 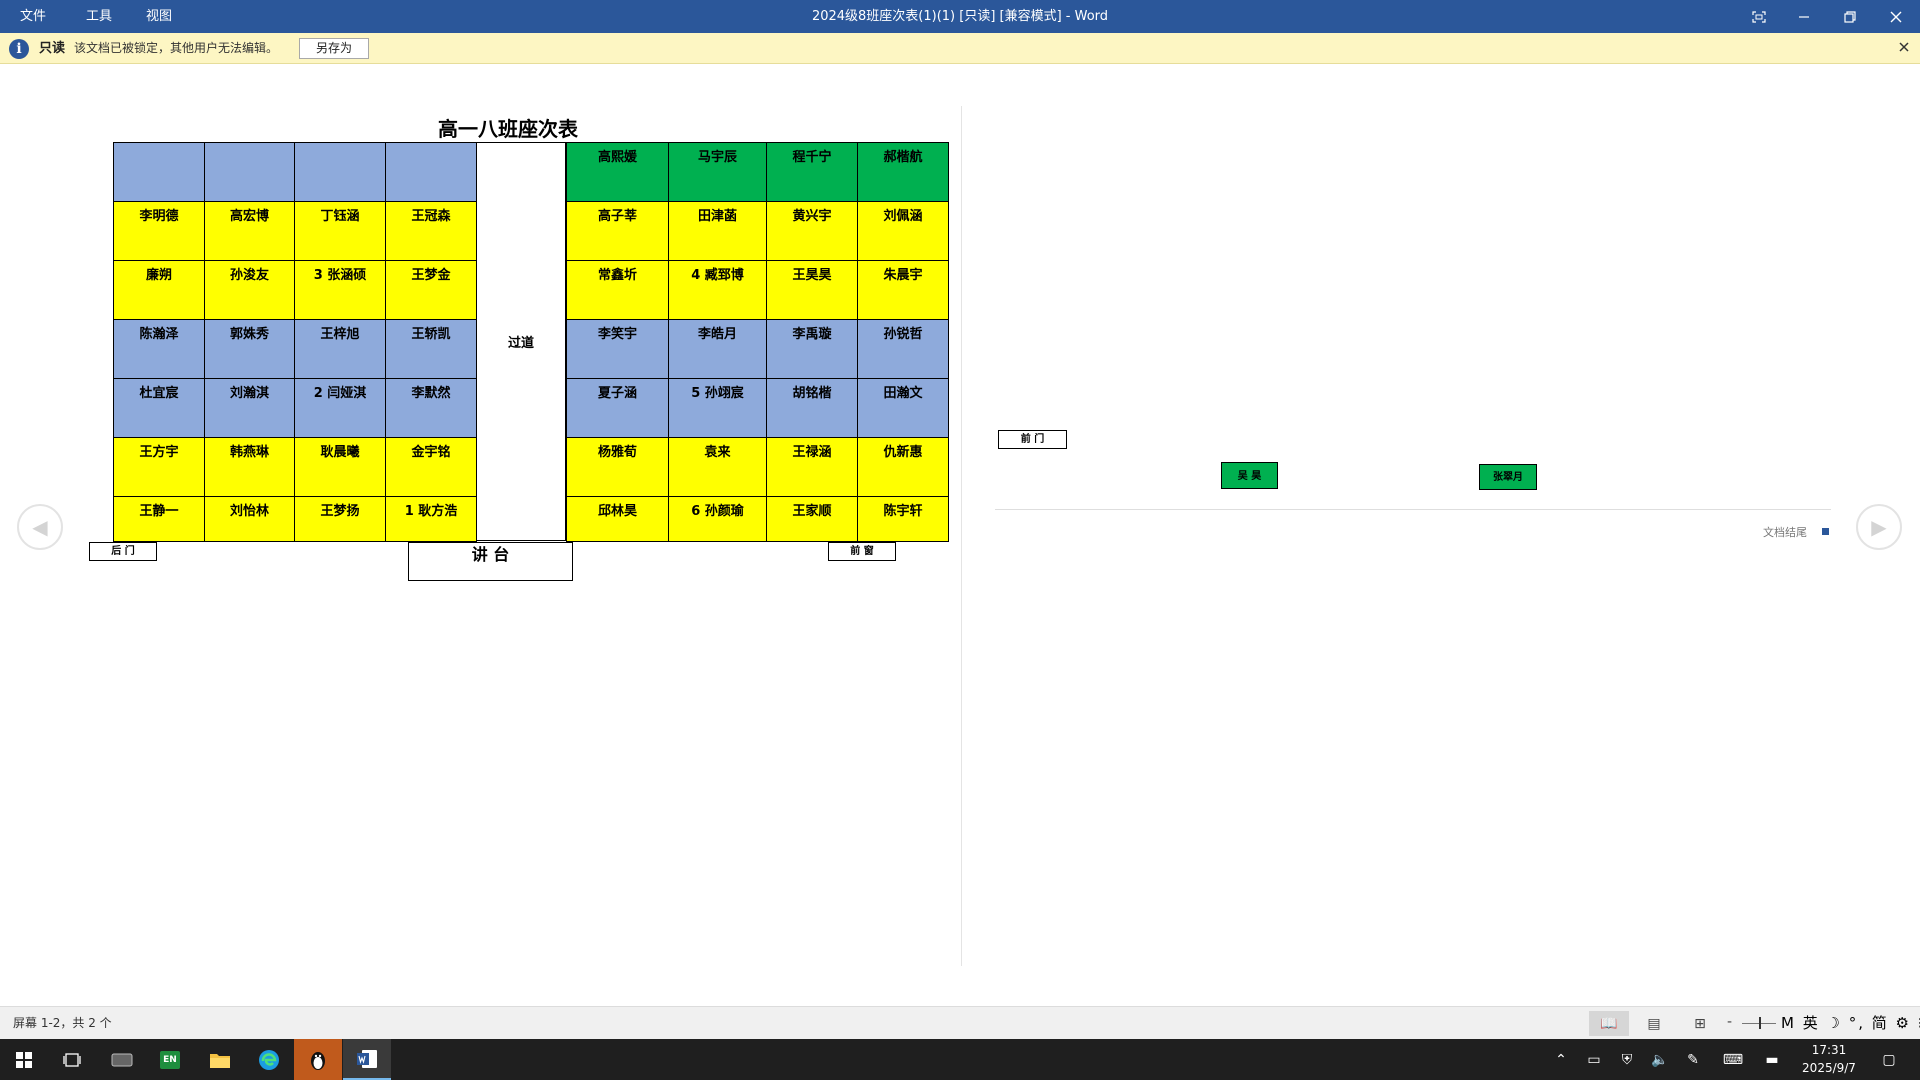 I want to click on fit-screen-icon, so click(x=1759, y=16).